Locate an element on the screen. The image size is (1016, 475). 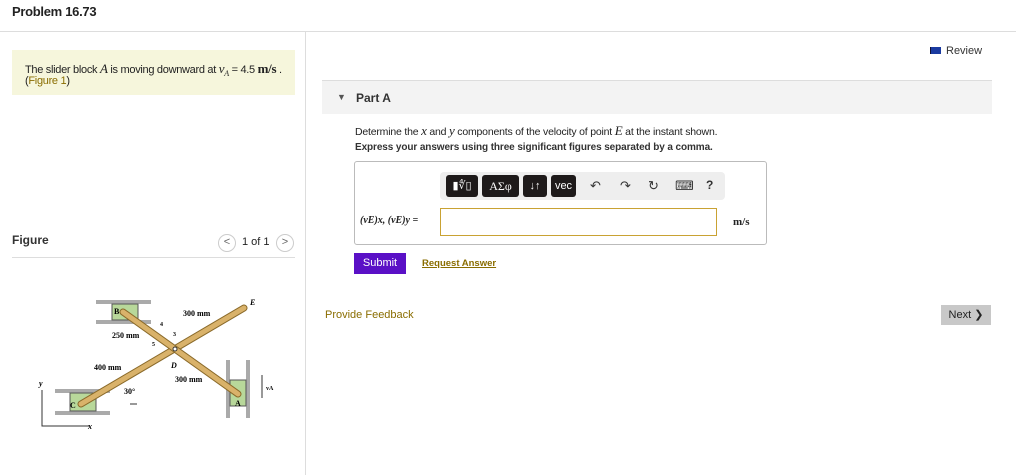
label-vA: vA is located at coordinates (270, 389).